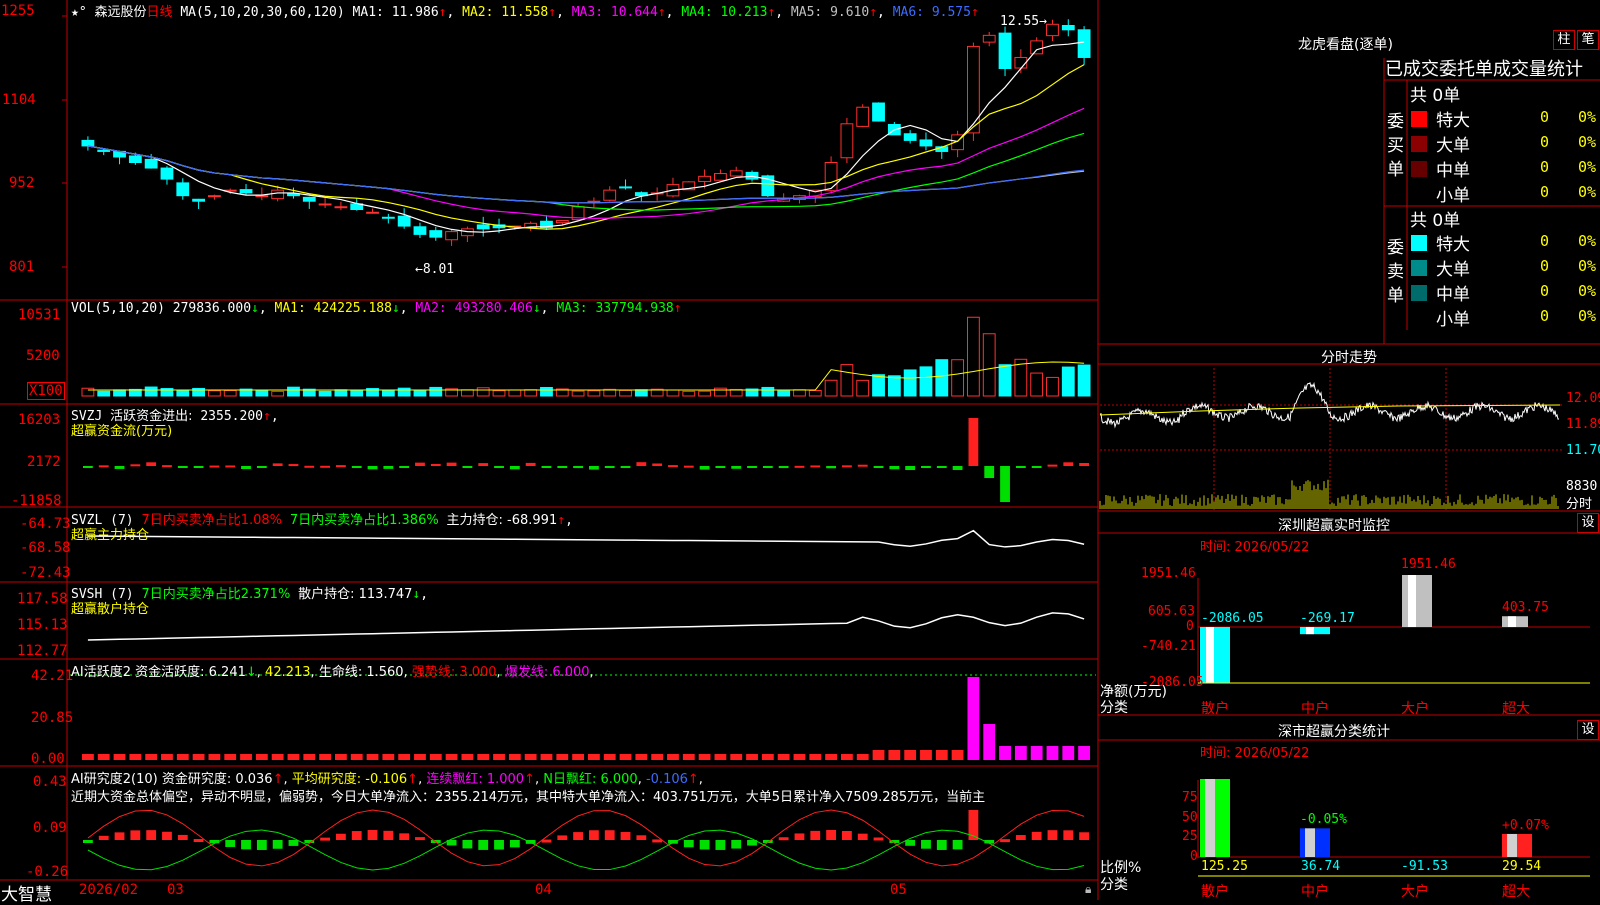 The image size is (1600, 905). Describe the element at coordinates (101, 672) in the screenshot. I see `ai-active-title: AI活跃度2` at that location.